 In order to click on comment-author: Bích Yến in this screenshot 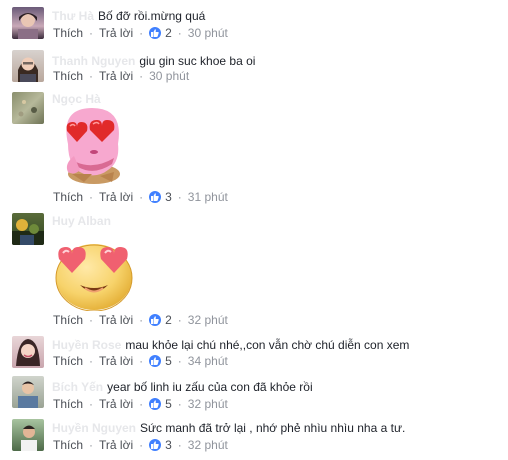, I will do `click(77, 387)`.